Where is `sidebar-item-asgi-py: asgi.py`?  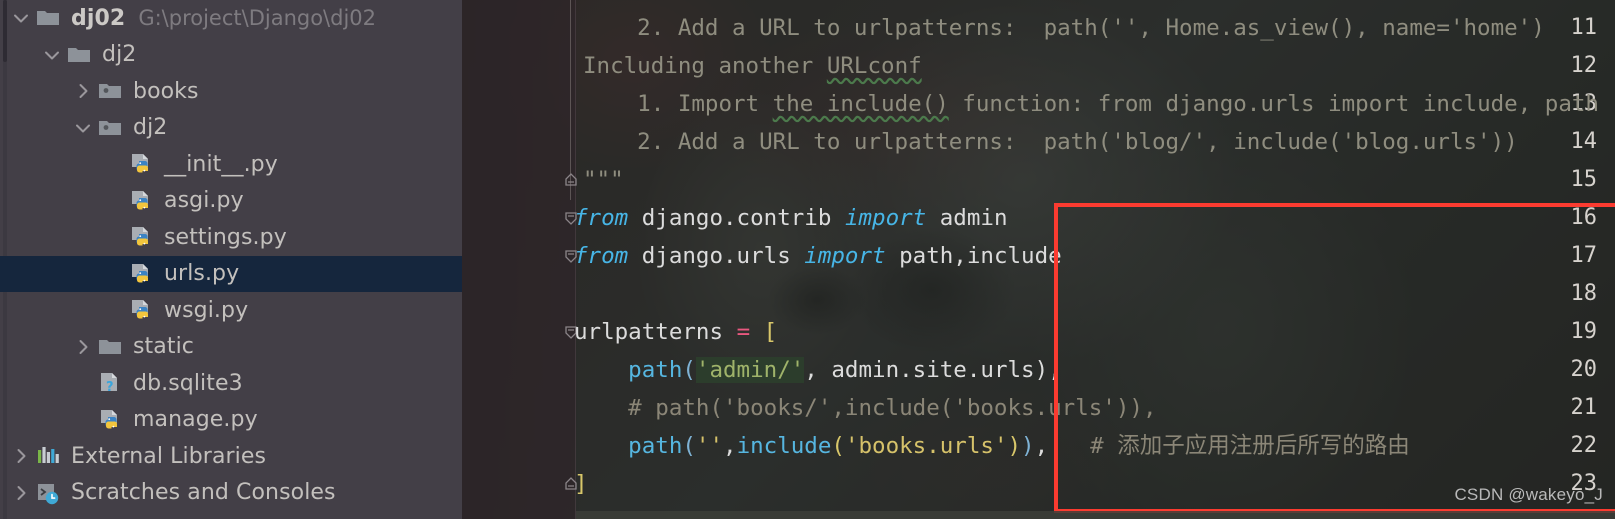
sidebar-item-asgi-py: asgi.py is located at coordinates (231, 201).